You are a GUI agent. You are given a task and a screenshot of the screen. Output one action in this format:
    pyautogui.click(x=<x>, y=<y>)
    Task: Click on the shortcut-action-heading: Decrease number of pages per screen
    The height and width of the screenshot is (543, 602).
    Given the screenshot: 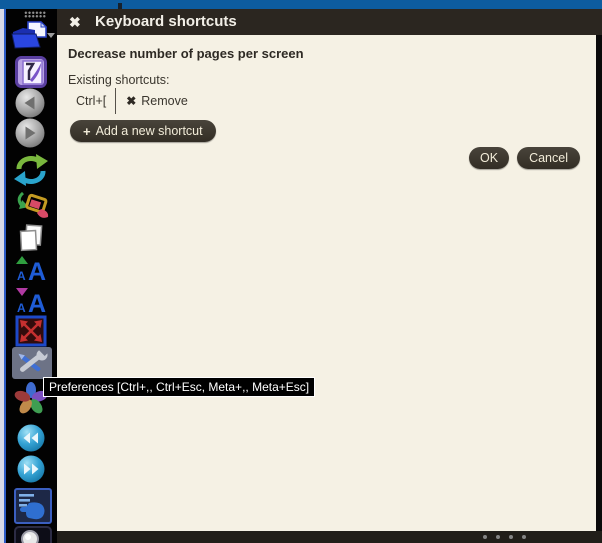 What is the action you would take?
    pyautogui.click(x=186, y=53)
    